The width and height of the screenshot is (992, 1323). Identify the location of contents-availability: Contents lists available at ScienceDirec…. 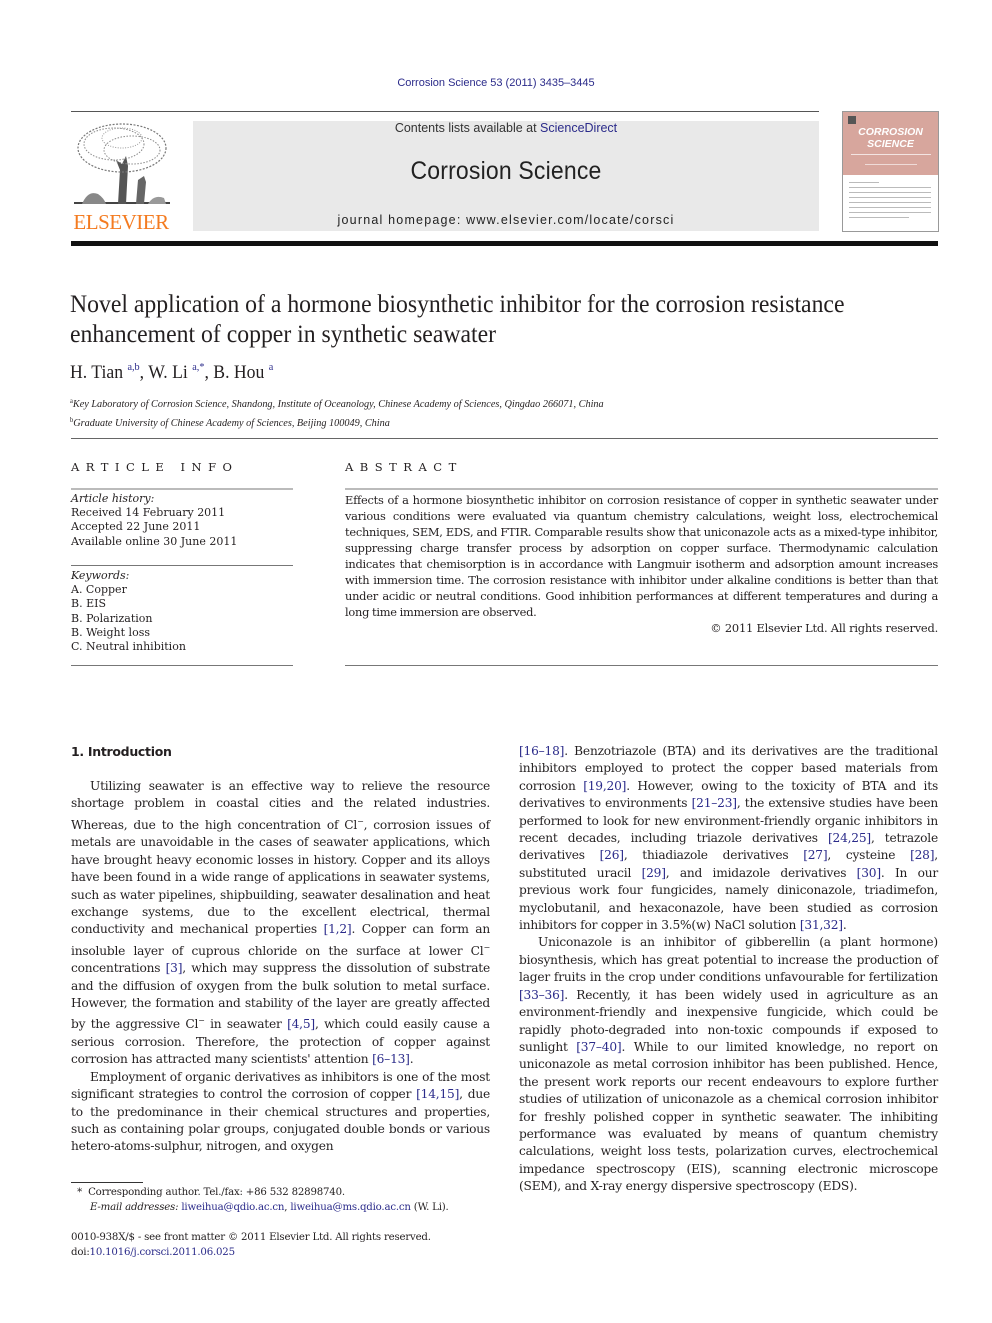
(506, 128).